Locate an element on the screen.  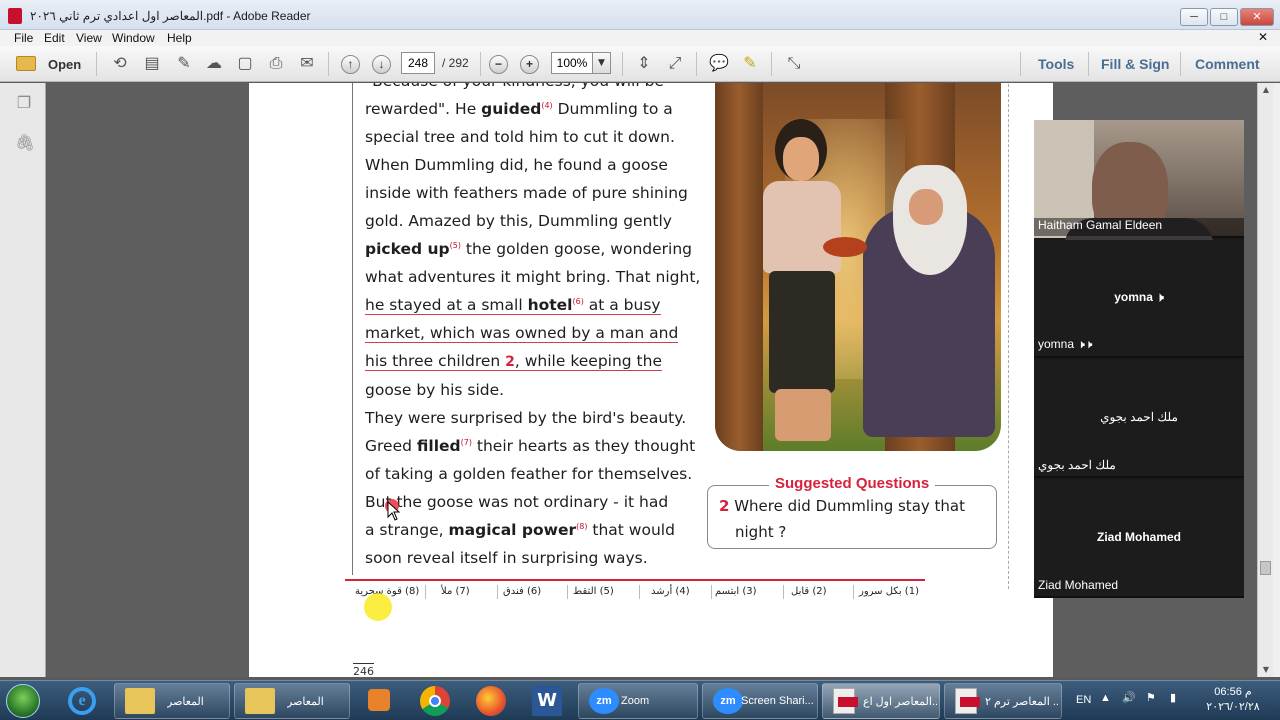
sticky-note-icon: 💬 is located at coordinates (719, 64).